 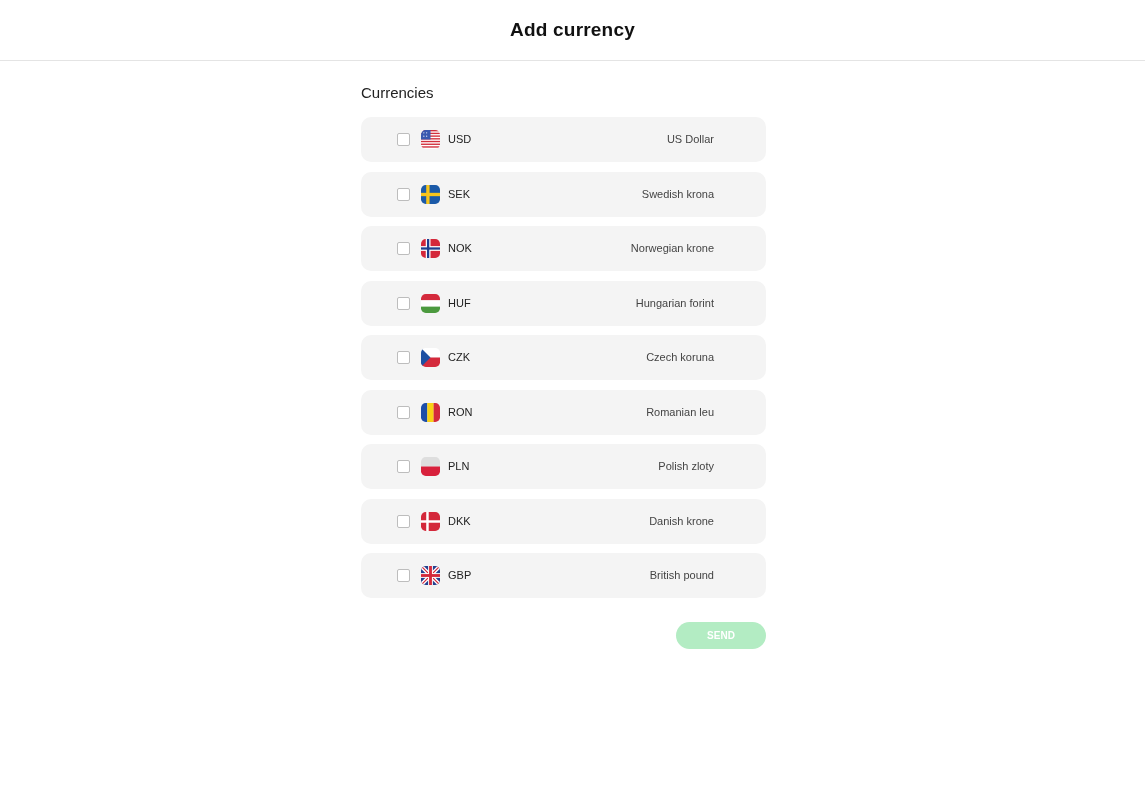 I want to click on section-title: Currencies, so click(x=398, y=93).